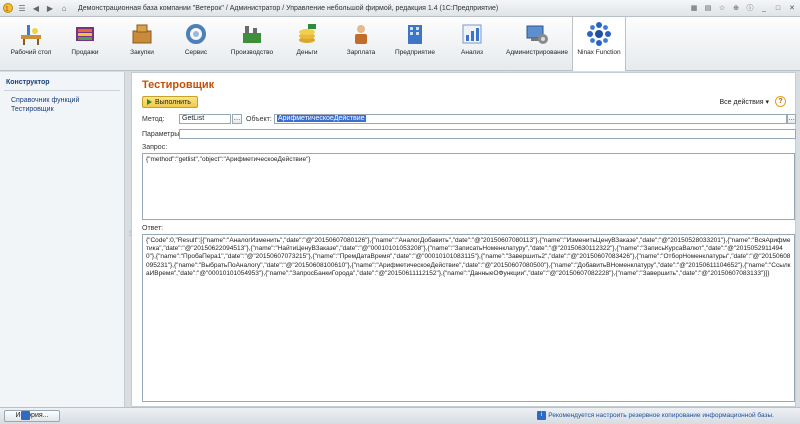 Image resolution: width=800 pixels, height=424 pixels. I want to click on ninax-icon, so click(599, 34).